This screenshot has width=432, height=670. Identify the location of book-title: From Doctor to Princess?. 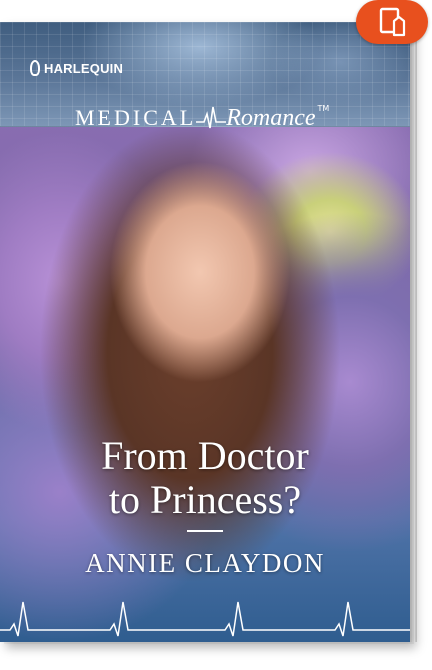
(205, 478).